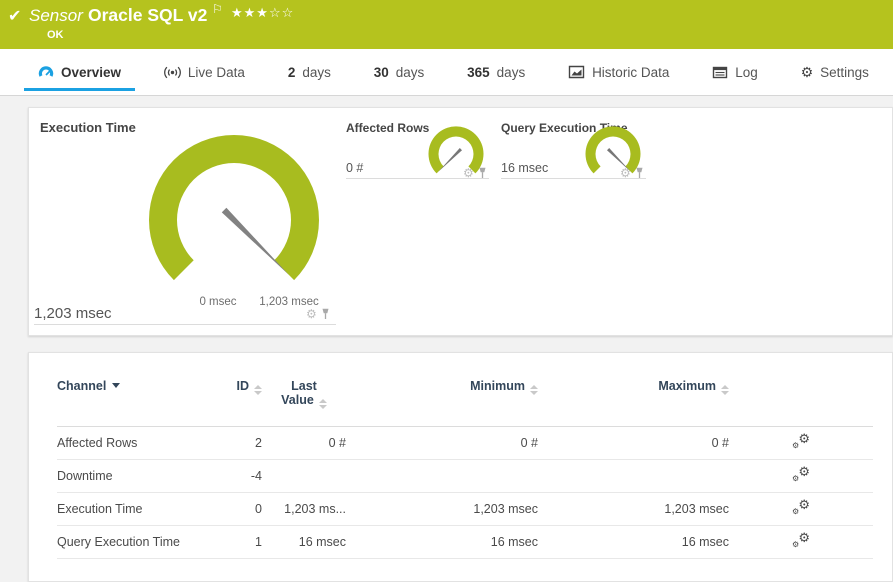  I want to click on settings-gear-icon: ⚙, so click(807, 72).